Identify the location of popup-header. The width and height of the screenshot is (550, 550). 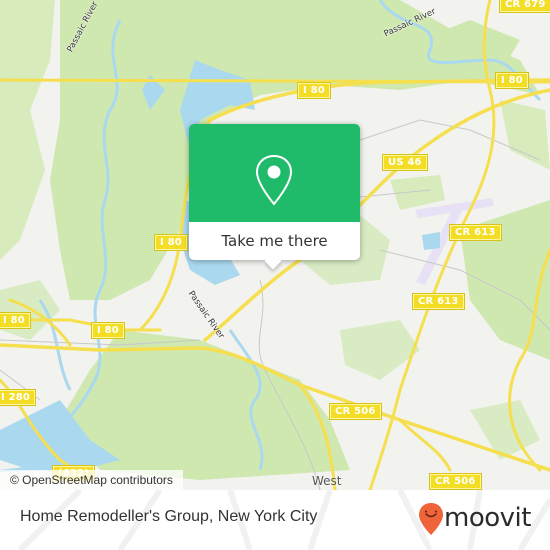
(274, 173).